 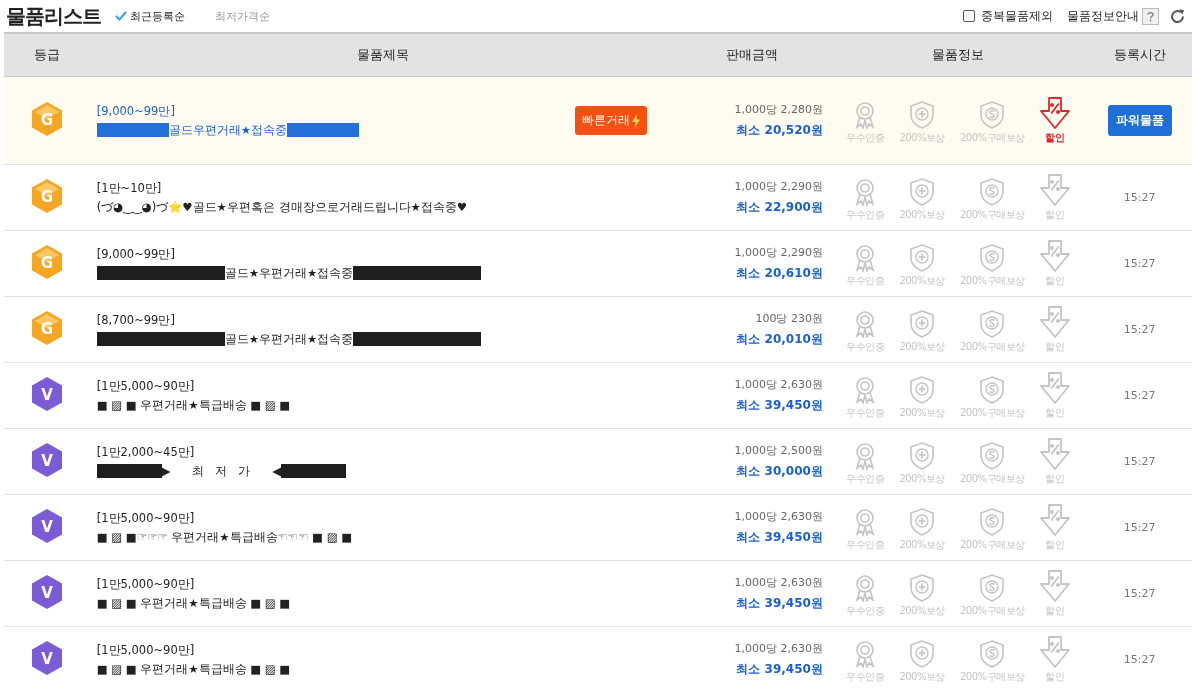 I want to click on column-header: 판매금액, so click(x=752, y=55).